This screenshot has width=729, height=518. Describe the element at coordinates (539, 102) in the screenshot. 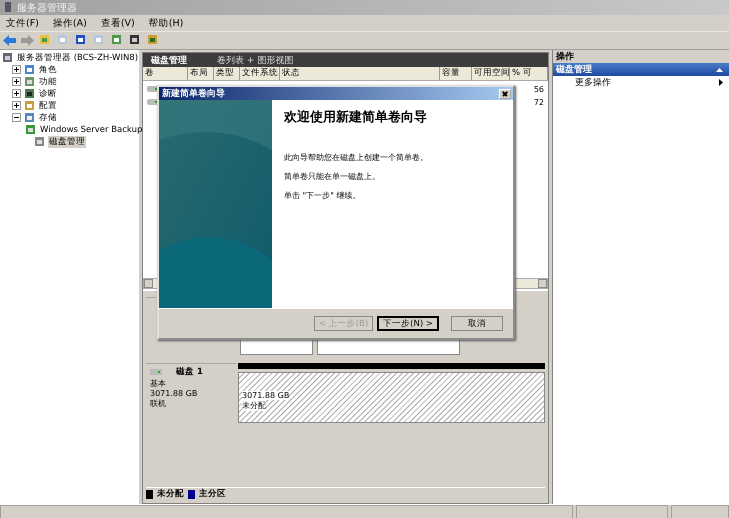

I see `table-cell: 72` at that location.